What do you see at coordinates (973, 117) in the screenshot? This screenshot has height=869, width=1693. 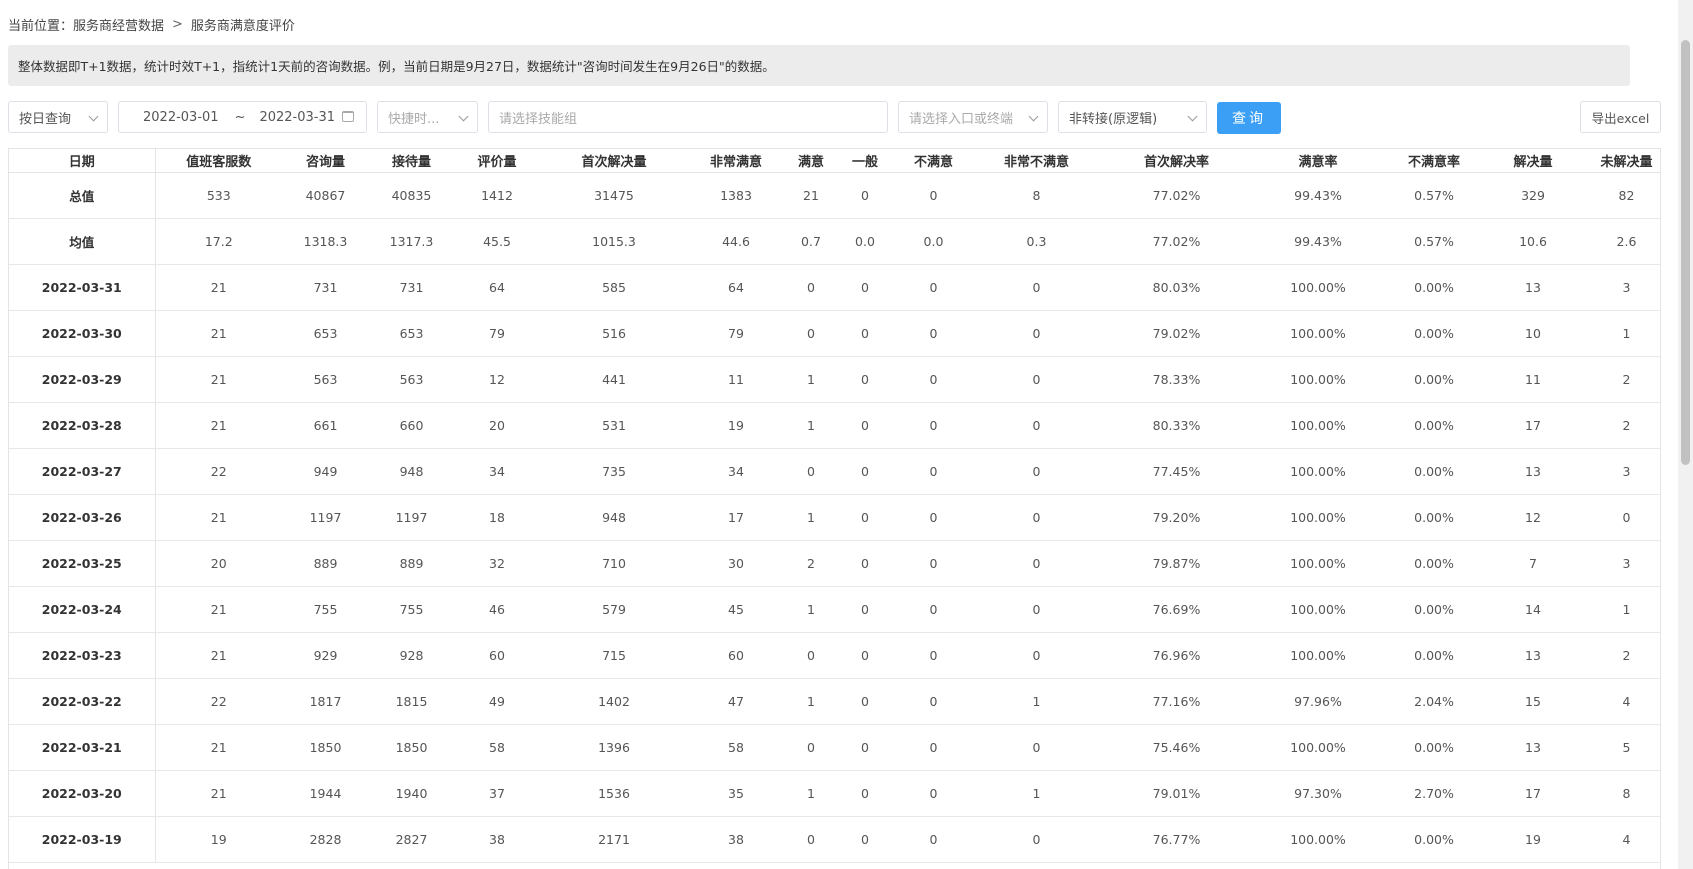 I see `entry-terminal-select: 请选择入口或终端` at bounding box center [973, 117].